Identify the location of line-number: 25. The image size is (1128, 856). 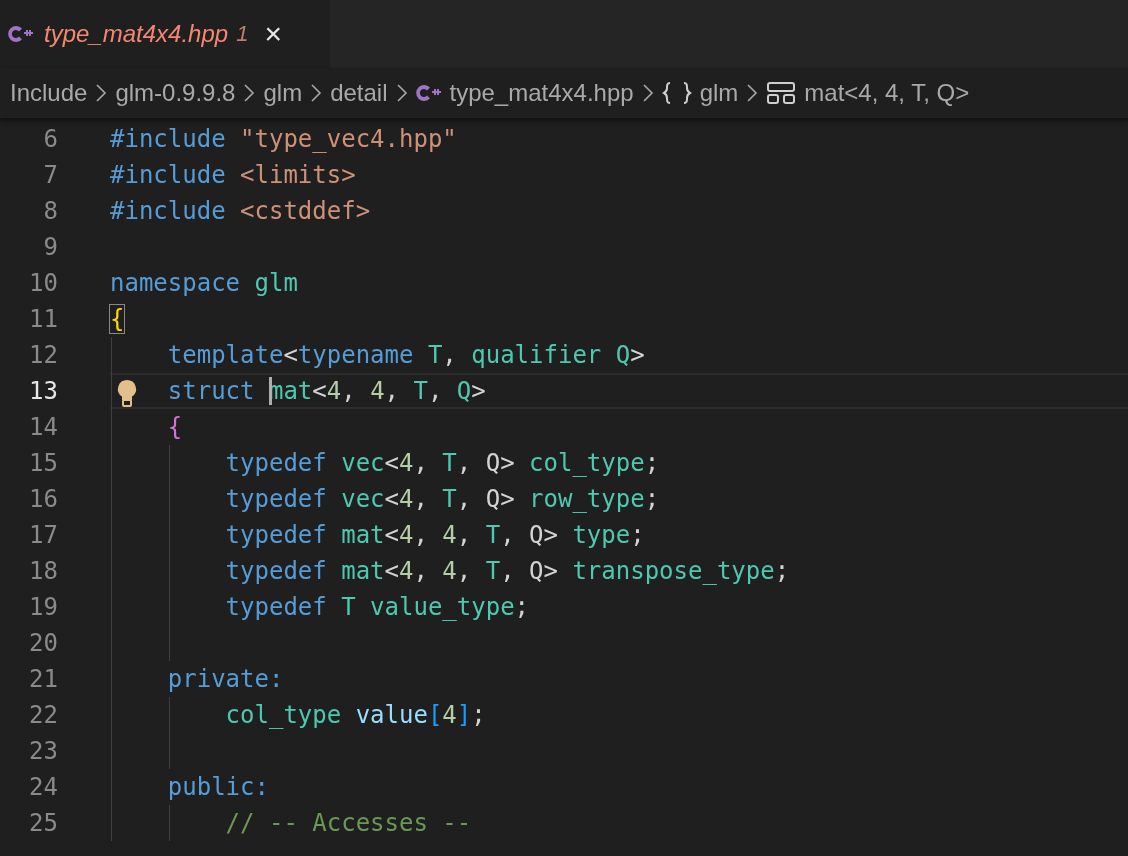
(43, 823).